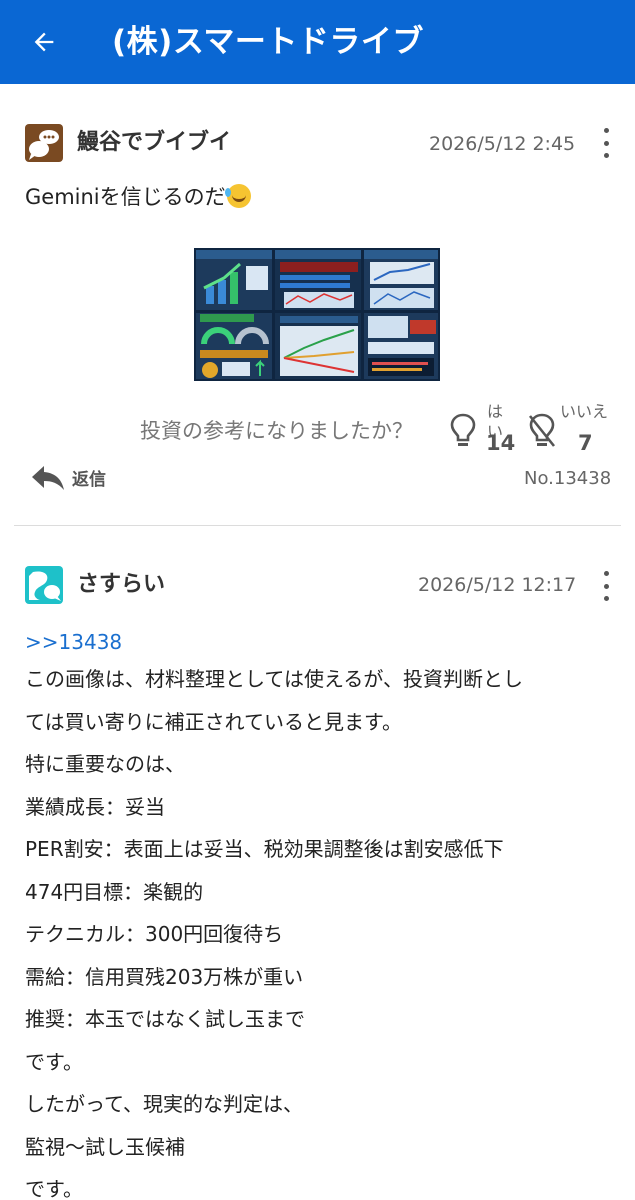  What do you see at coordinates (154, 143) in the screenshot?
I see `user-name: 鰻谷でブイブイ` at bounding box center [154, 143].